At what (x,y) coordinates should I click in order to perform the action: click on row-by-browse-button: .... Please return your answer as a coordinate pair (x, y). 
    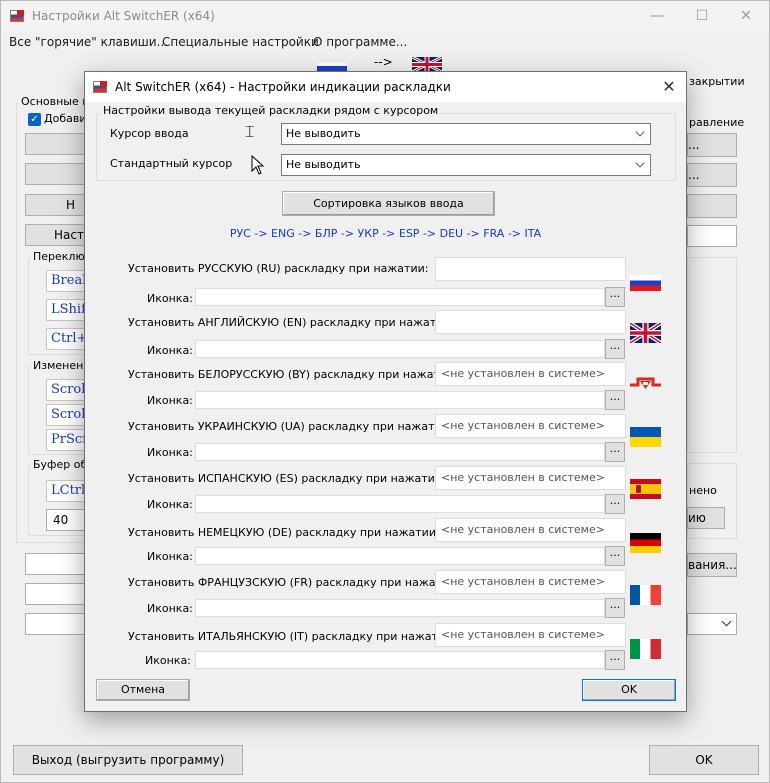
    Looking at the image, I should click on (615, 400).